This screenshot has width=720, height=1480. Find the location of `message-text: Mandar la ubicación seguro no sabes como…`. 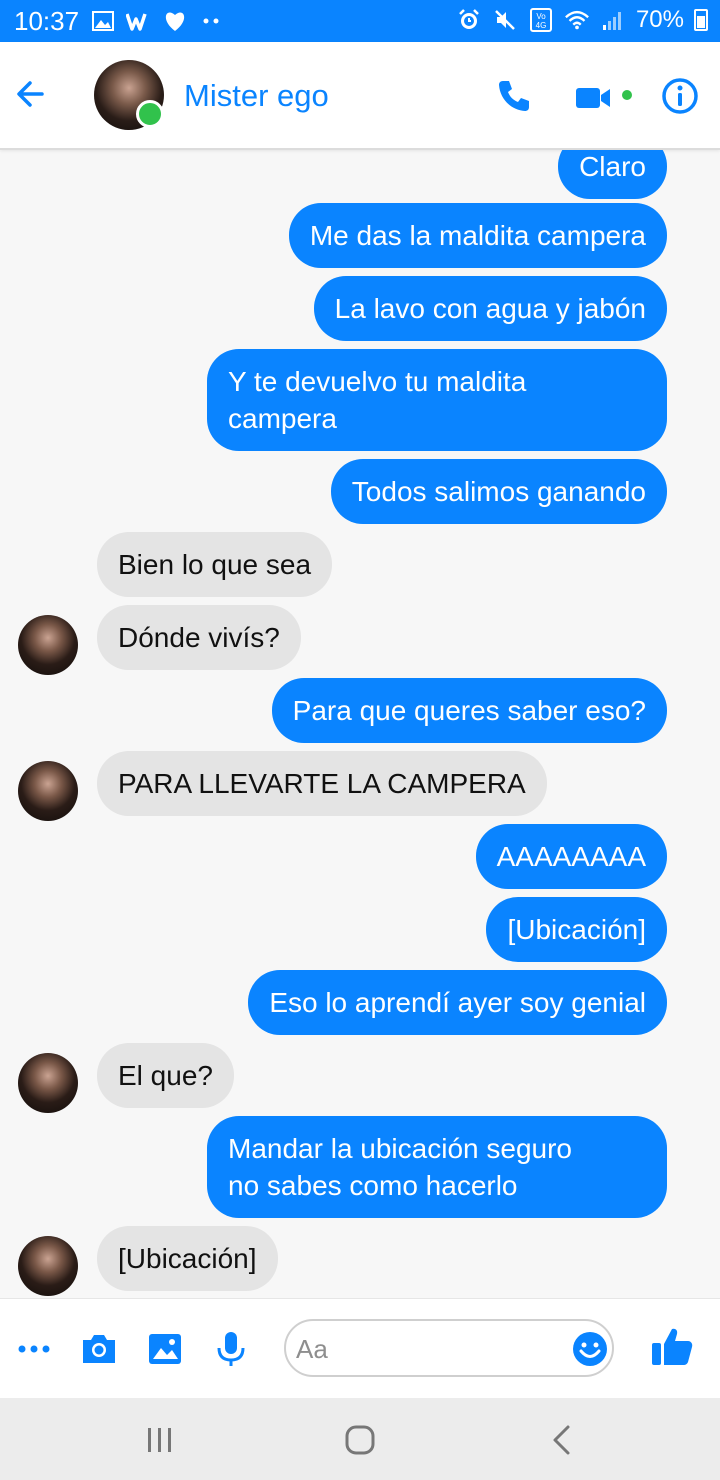

message-text: Mandar la ubicación seguro no sabes como… is located at coordinates (437, 1167).